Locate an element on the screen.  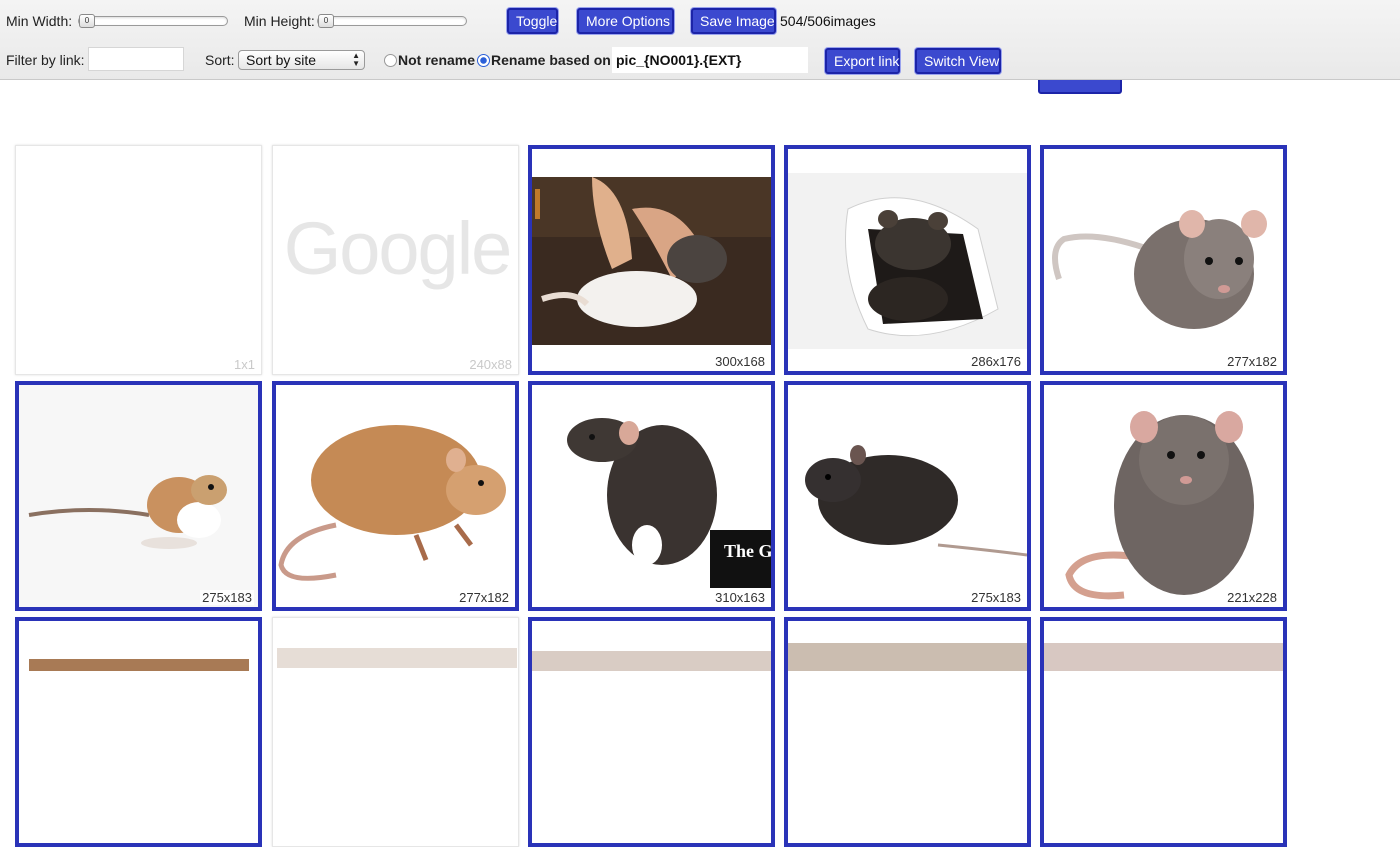
min-height-slider: 0 is located at coordinates (392, 21).